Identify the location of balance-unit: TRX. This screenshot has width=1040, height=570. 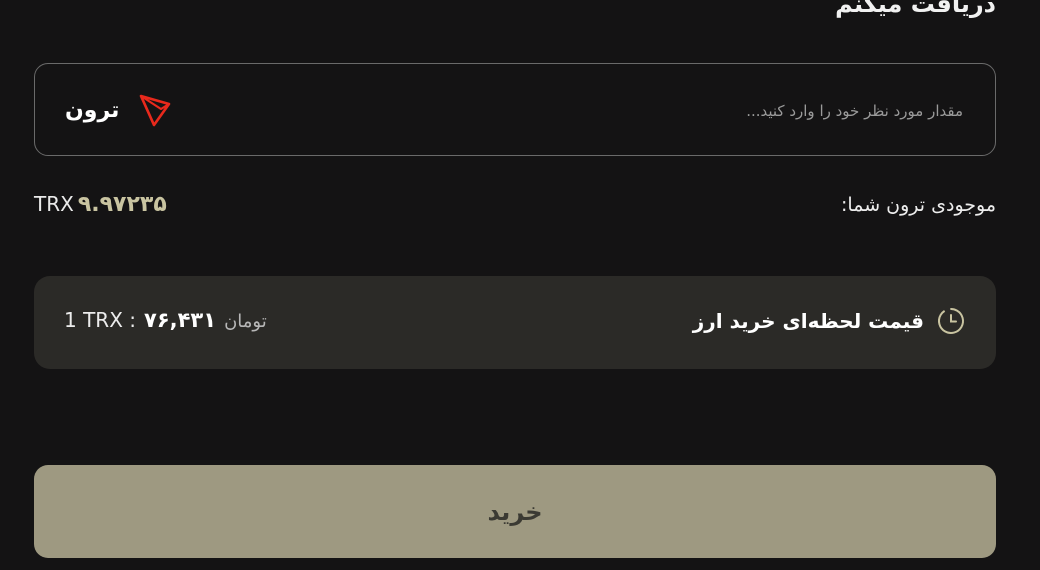
(54, 204).